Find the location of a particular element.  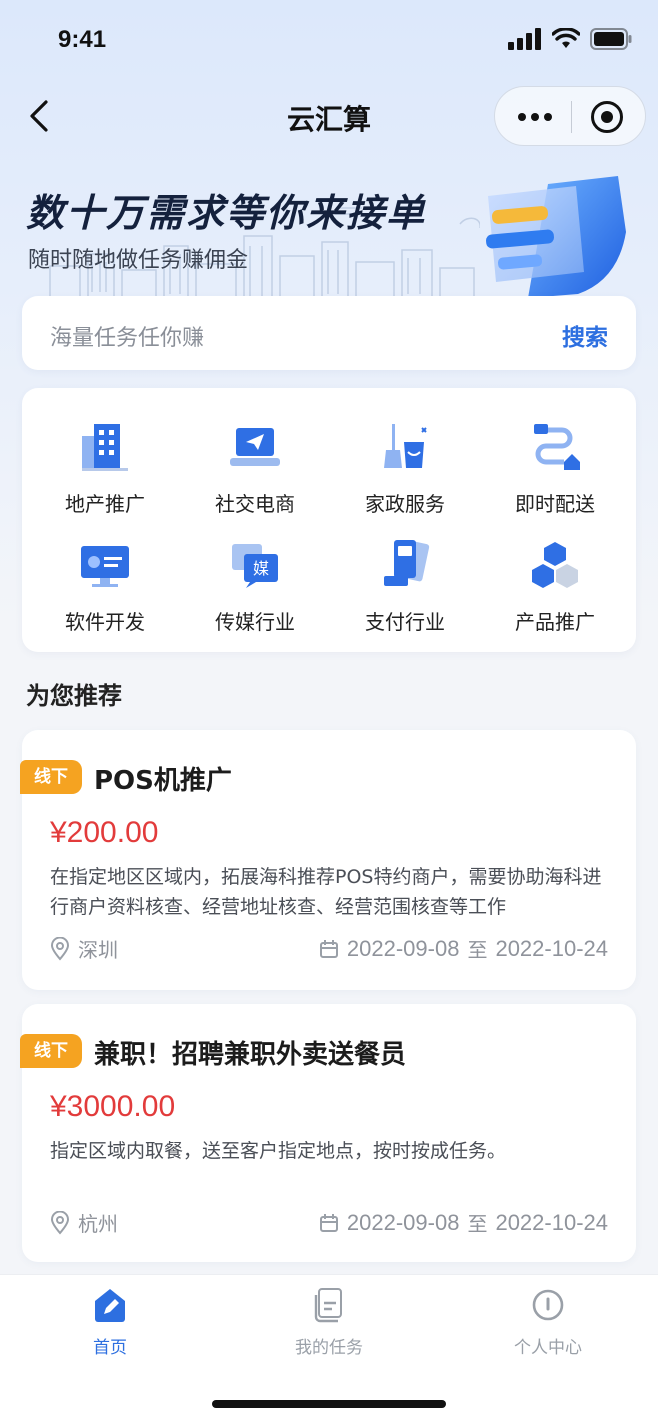

category-label: 产品推广 is located at coordinates (555, 622).